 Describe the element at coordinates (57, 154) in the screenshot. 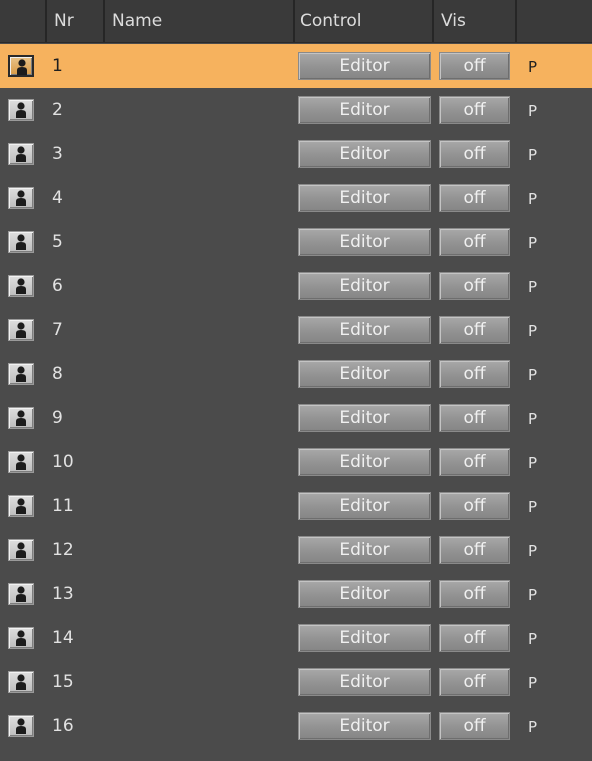

I see `row-number: 3` at that location.